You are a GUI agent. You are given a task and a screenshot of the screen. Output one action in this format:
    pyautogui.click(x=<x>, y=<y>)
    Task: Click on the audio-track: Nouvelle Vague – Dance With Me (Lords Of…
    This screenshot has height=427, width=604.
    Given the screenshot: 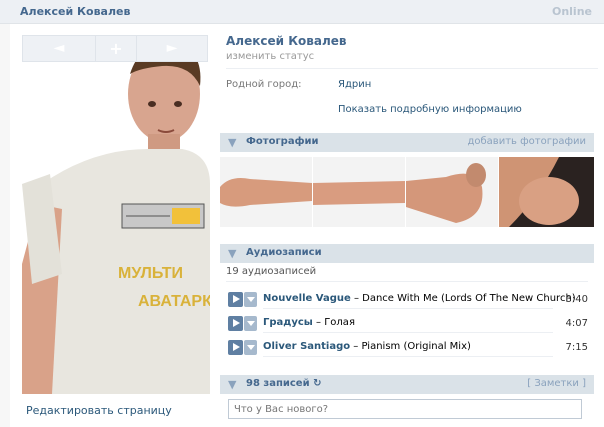 What is the action you would take?
    pyautogui.click(x=408, y=300)
    